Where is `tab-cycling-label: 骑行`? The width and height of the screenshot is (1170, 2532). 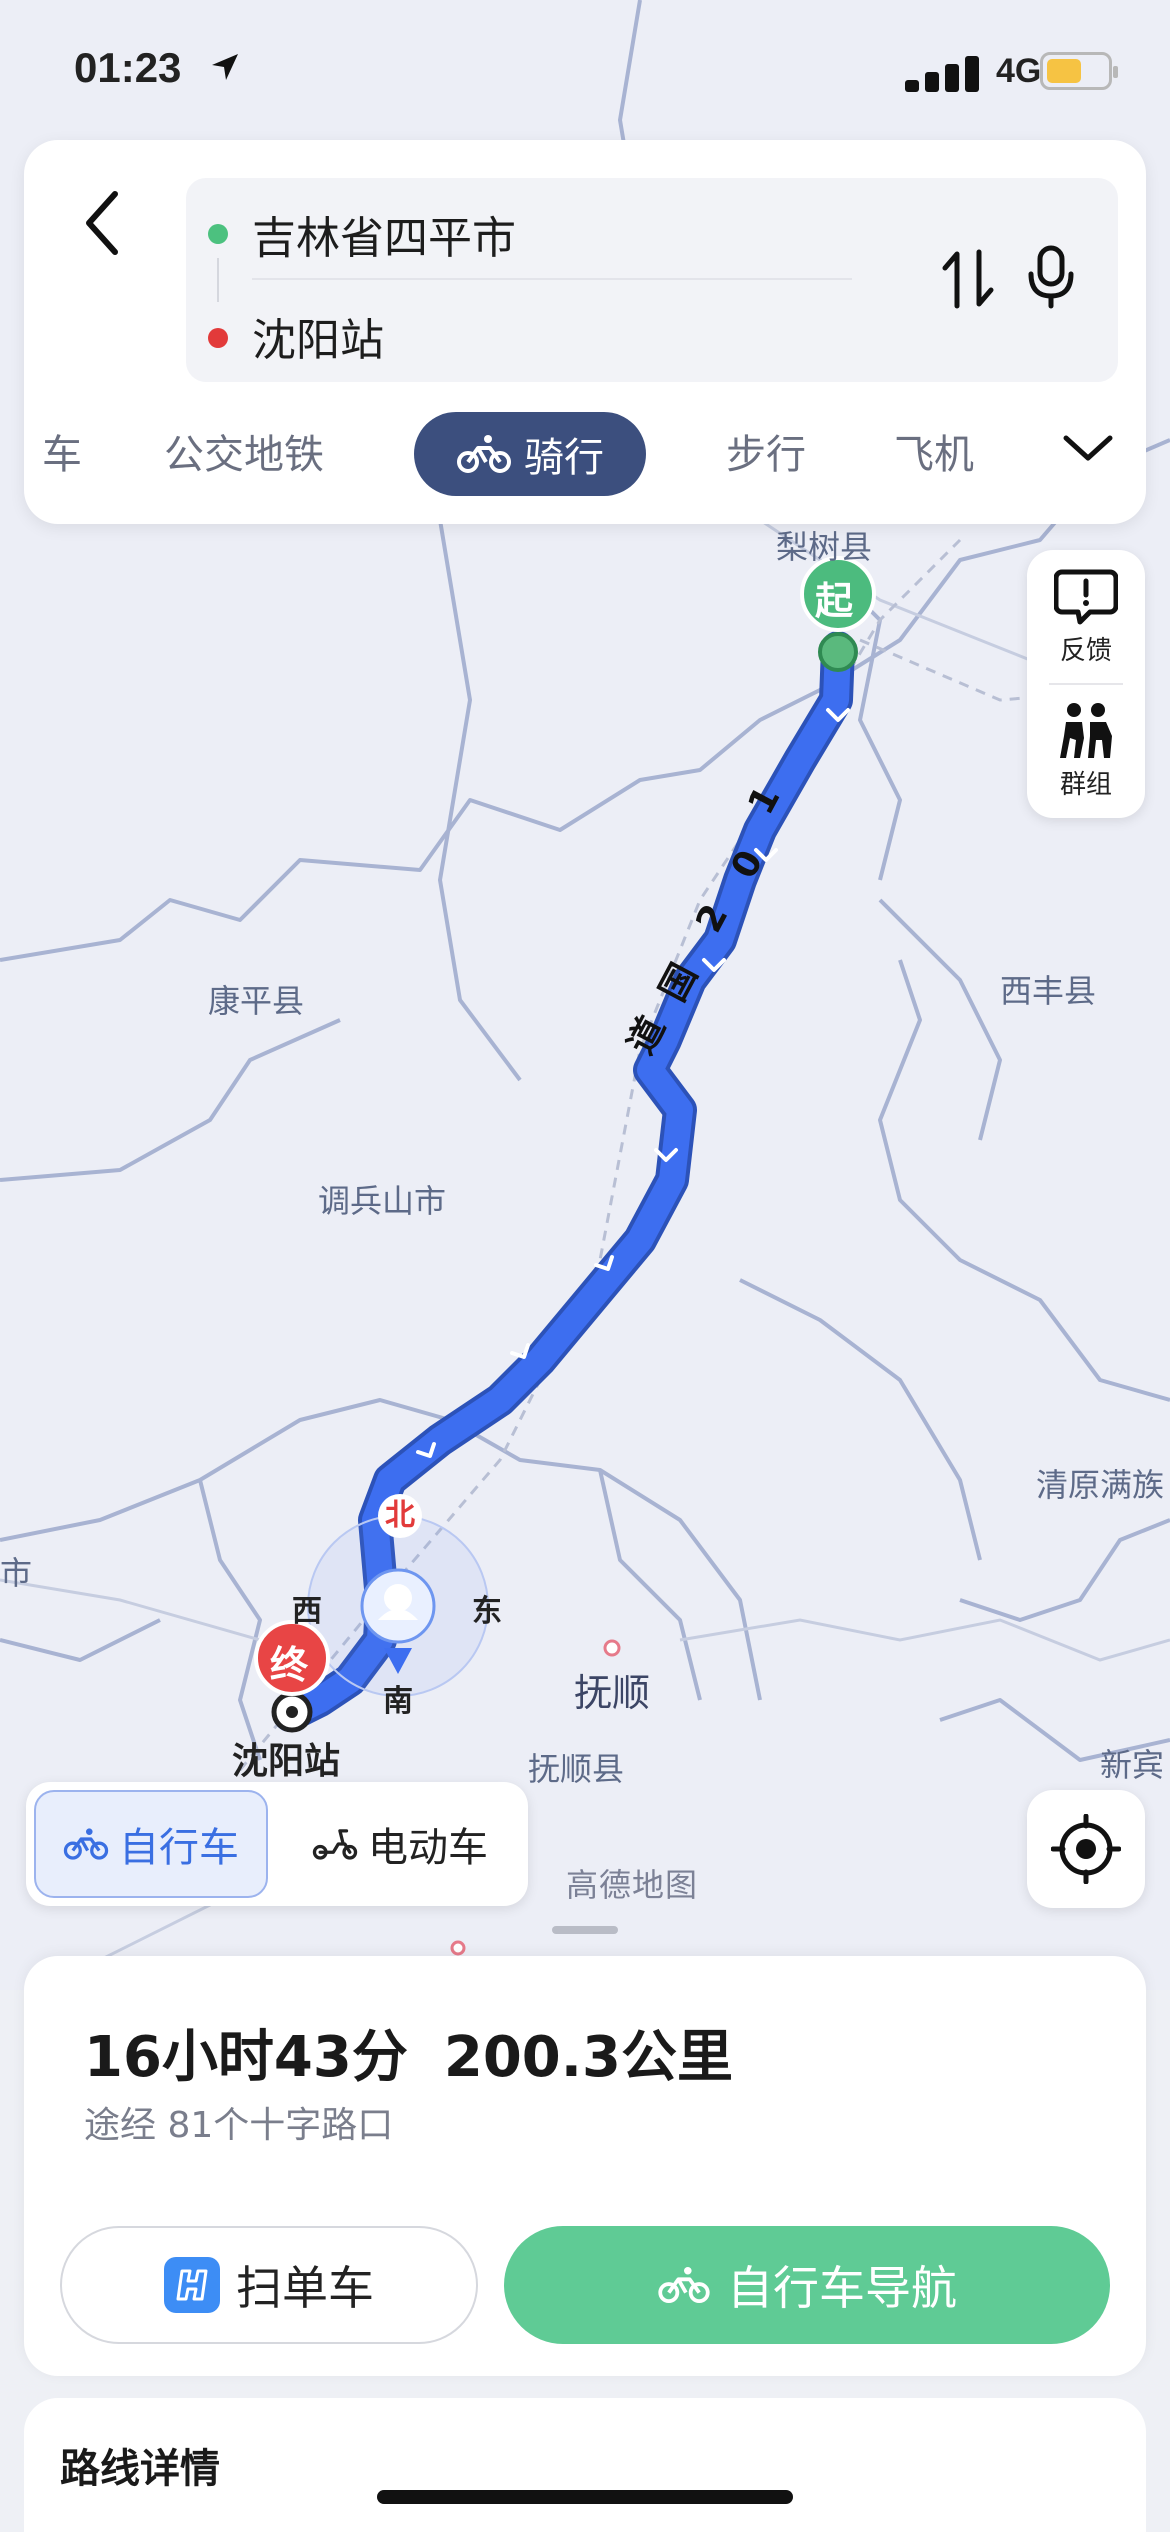
tab-cycling-label: 骑行 is located at coordinates (564, 458).